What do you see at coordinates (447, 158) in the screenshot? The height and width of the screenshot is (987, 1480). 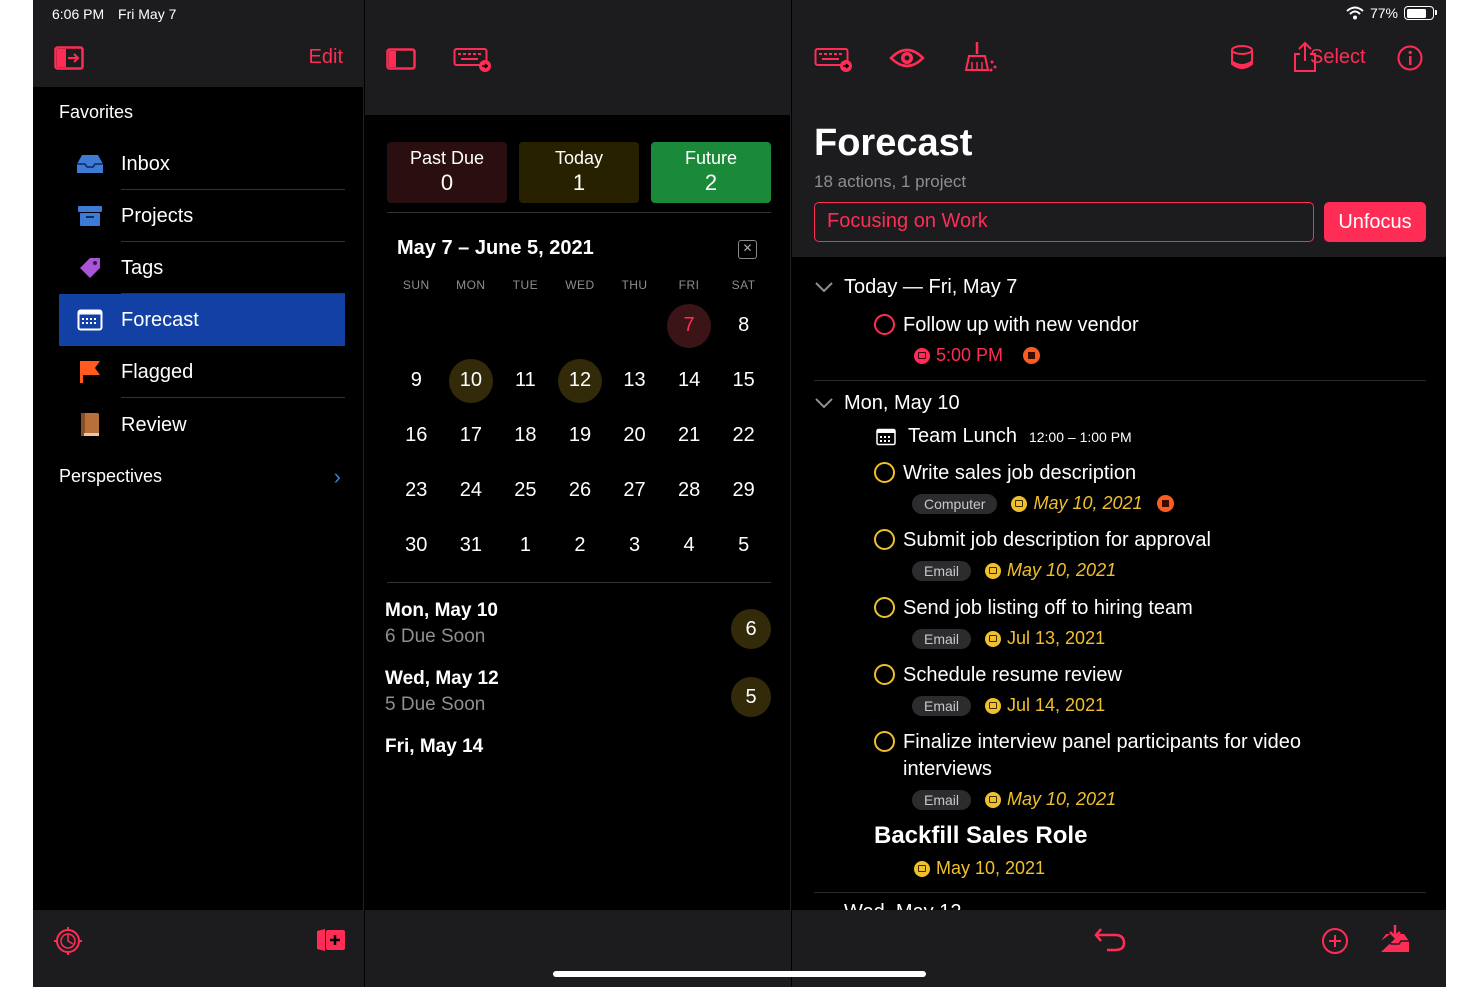 I see `past-due-label: Past Due` at bounding box center [447, 158].